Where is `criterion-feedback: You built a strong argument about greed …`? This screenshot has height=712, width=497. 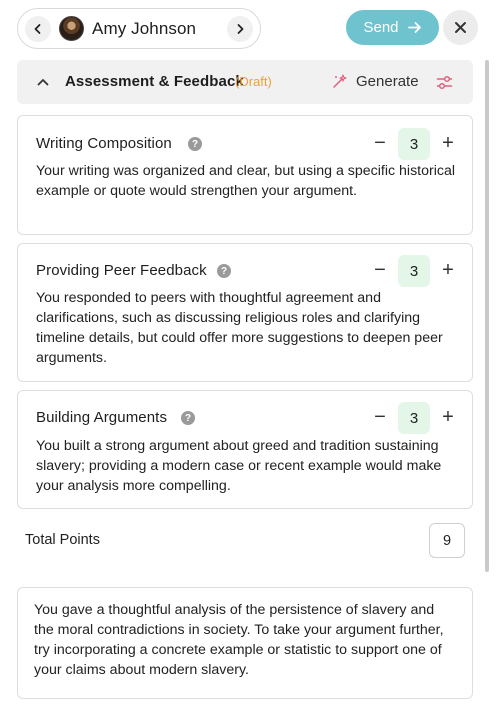
criterion-feedback: You built a strong argument about greed … is located at coordinates (246, 466).